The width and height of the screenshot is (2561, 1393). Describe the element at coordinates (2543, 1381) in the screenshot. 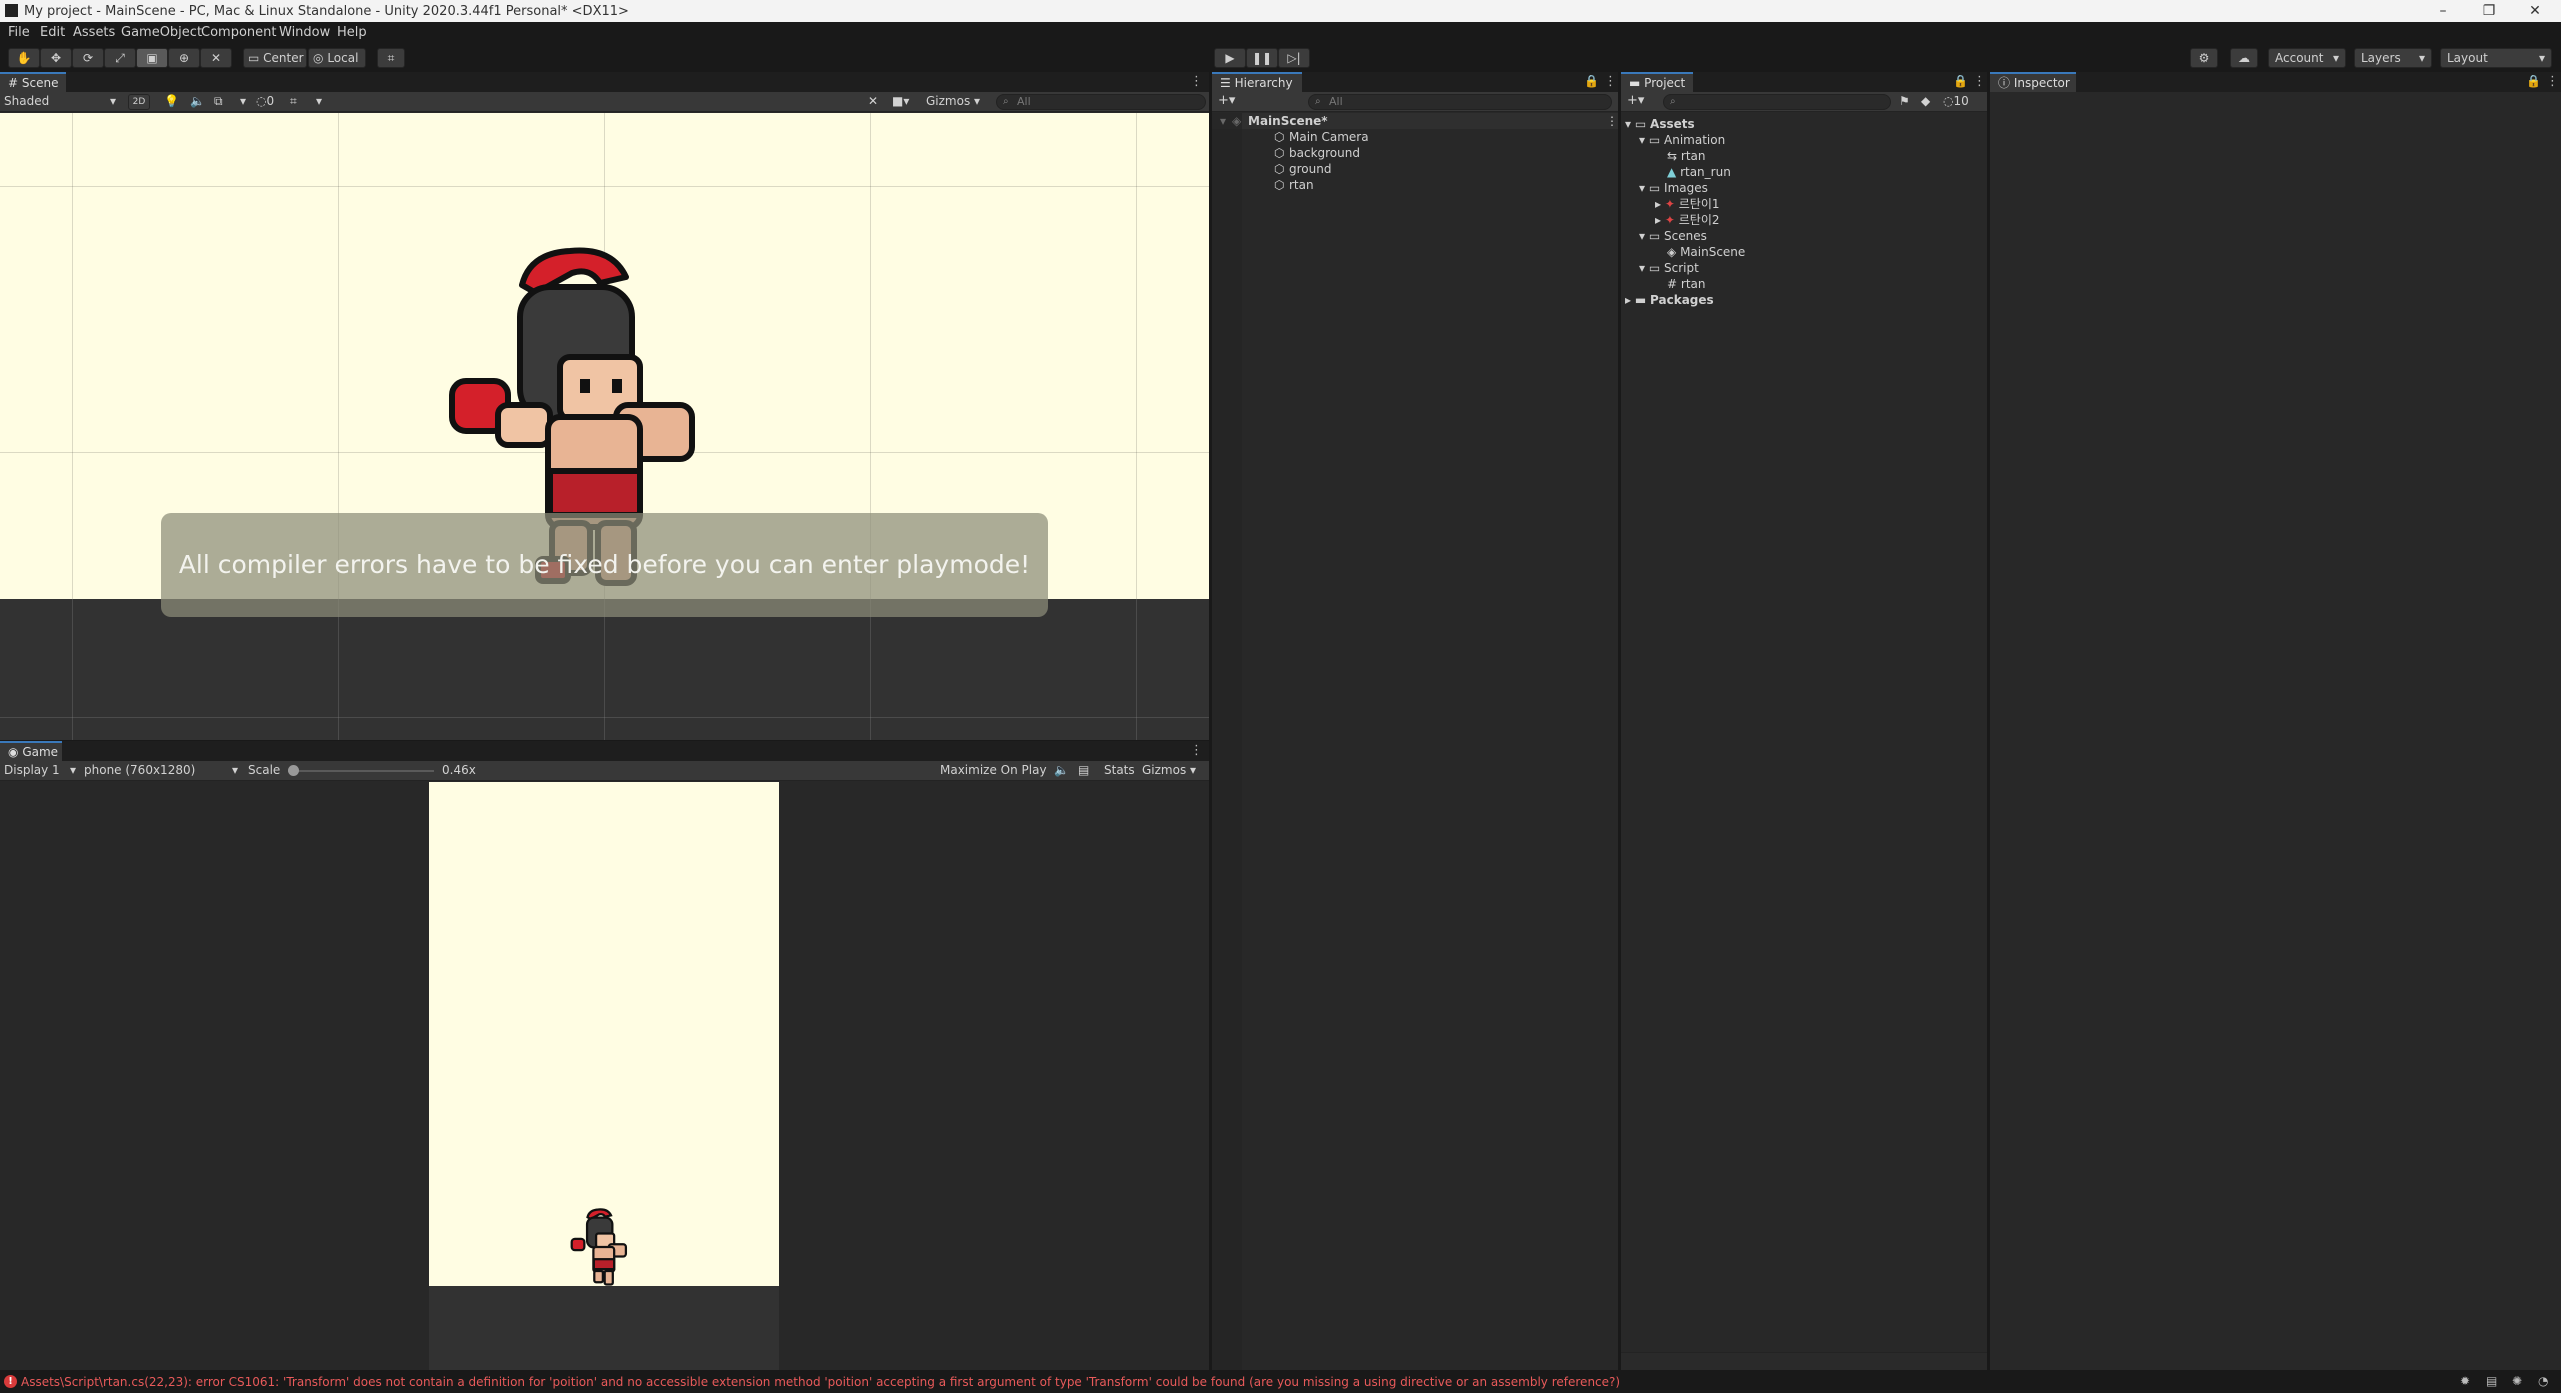

I see `auto-refresh-icon: ◔` at that location.